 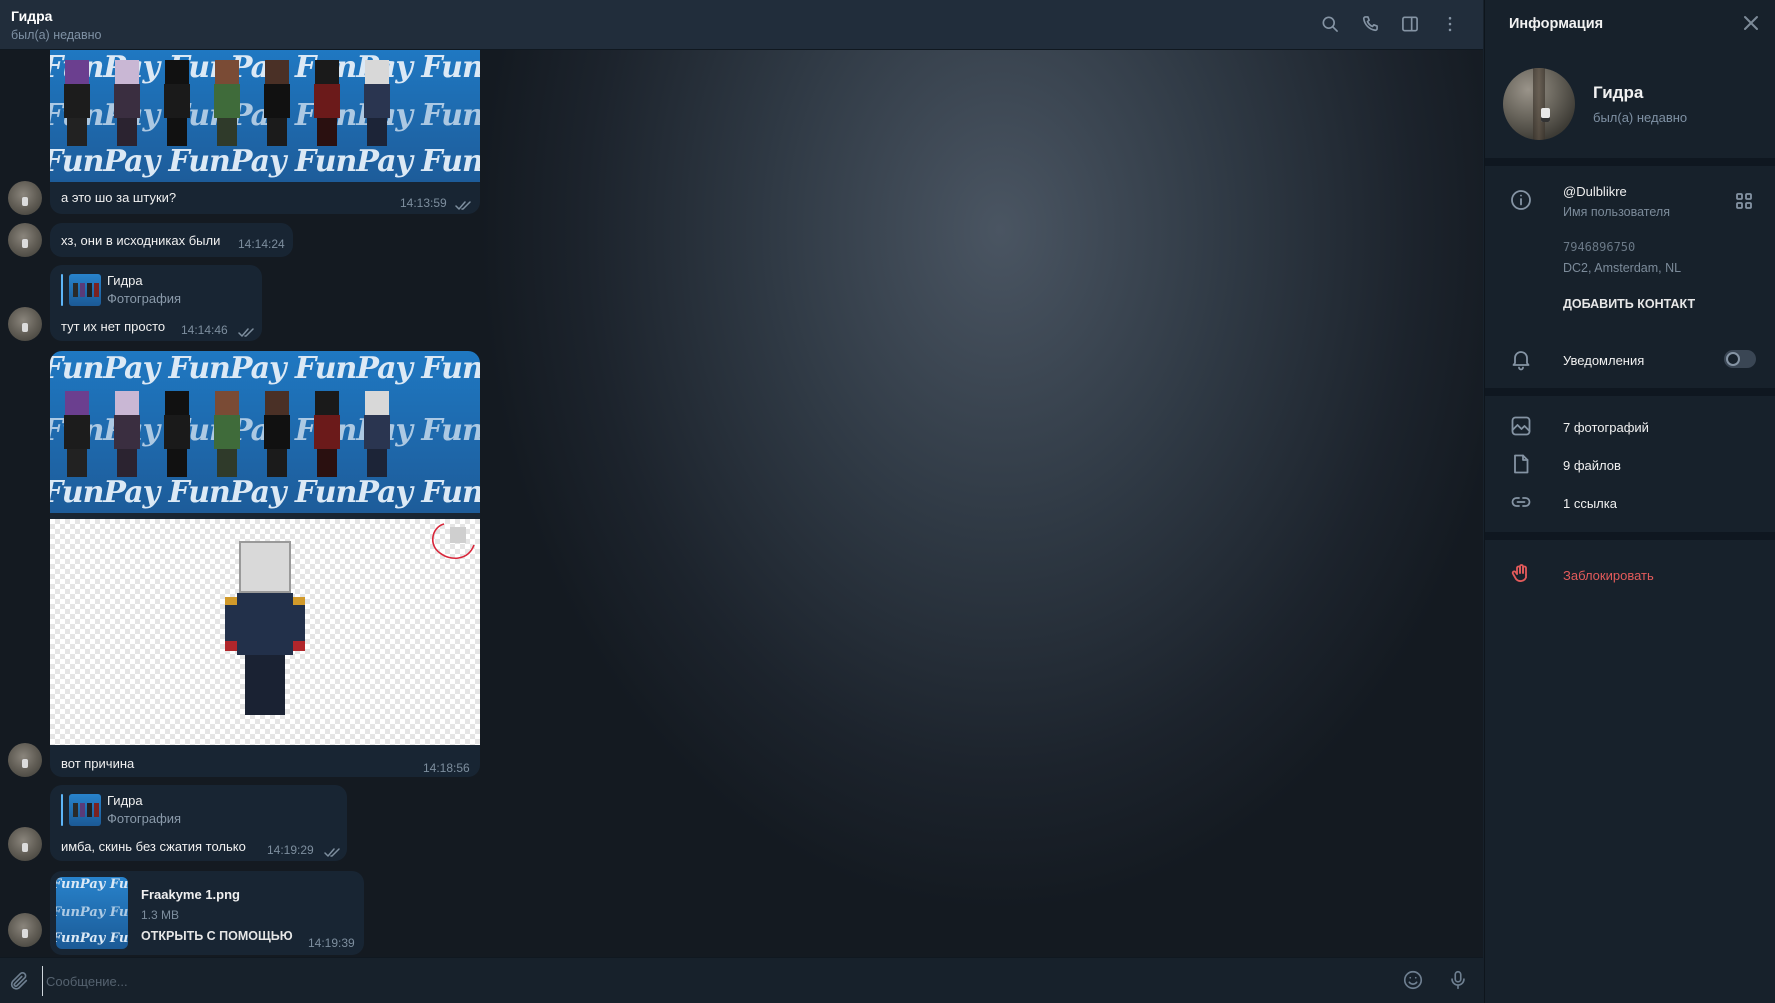 I want to click on profile-name: Гидра, so click(x=1618, y=92).